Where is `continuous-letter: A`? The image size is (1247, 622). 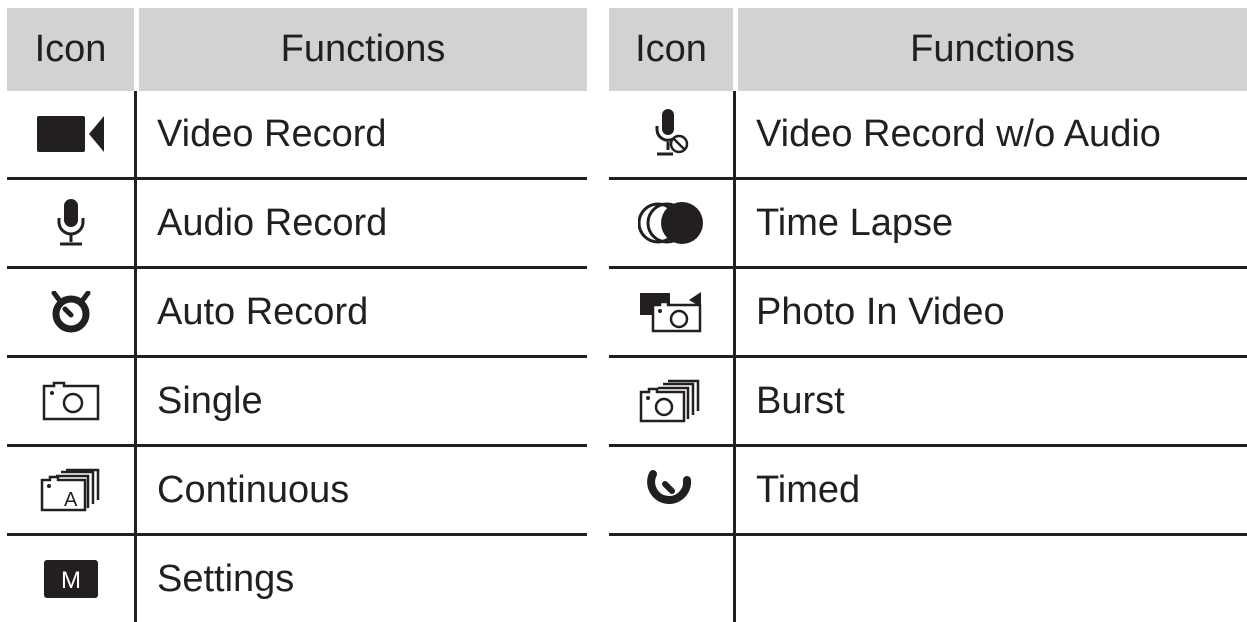 continuous-letter: A is located at coordinates (71, 500).